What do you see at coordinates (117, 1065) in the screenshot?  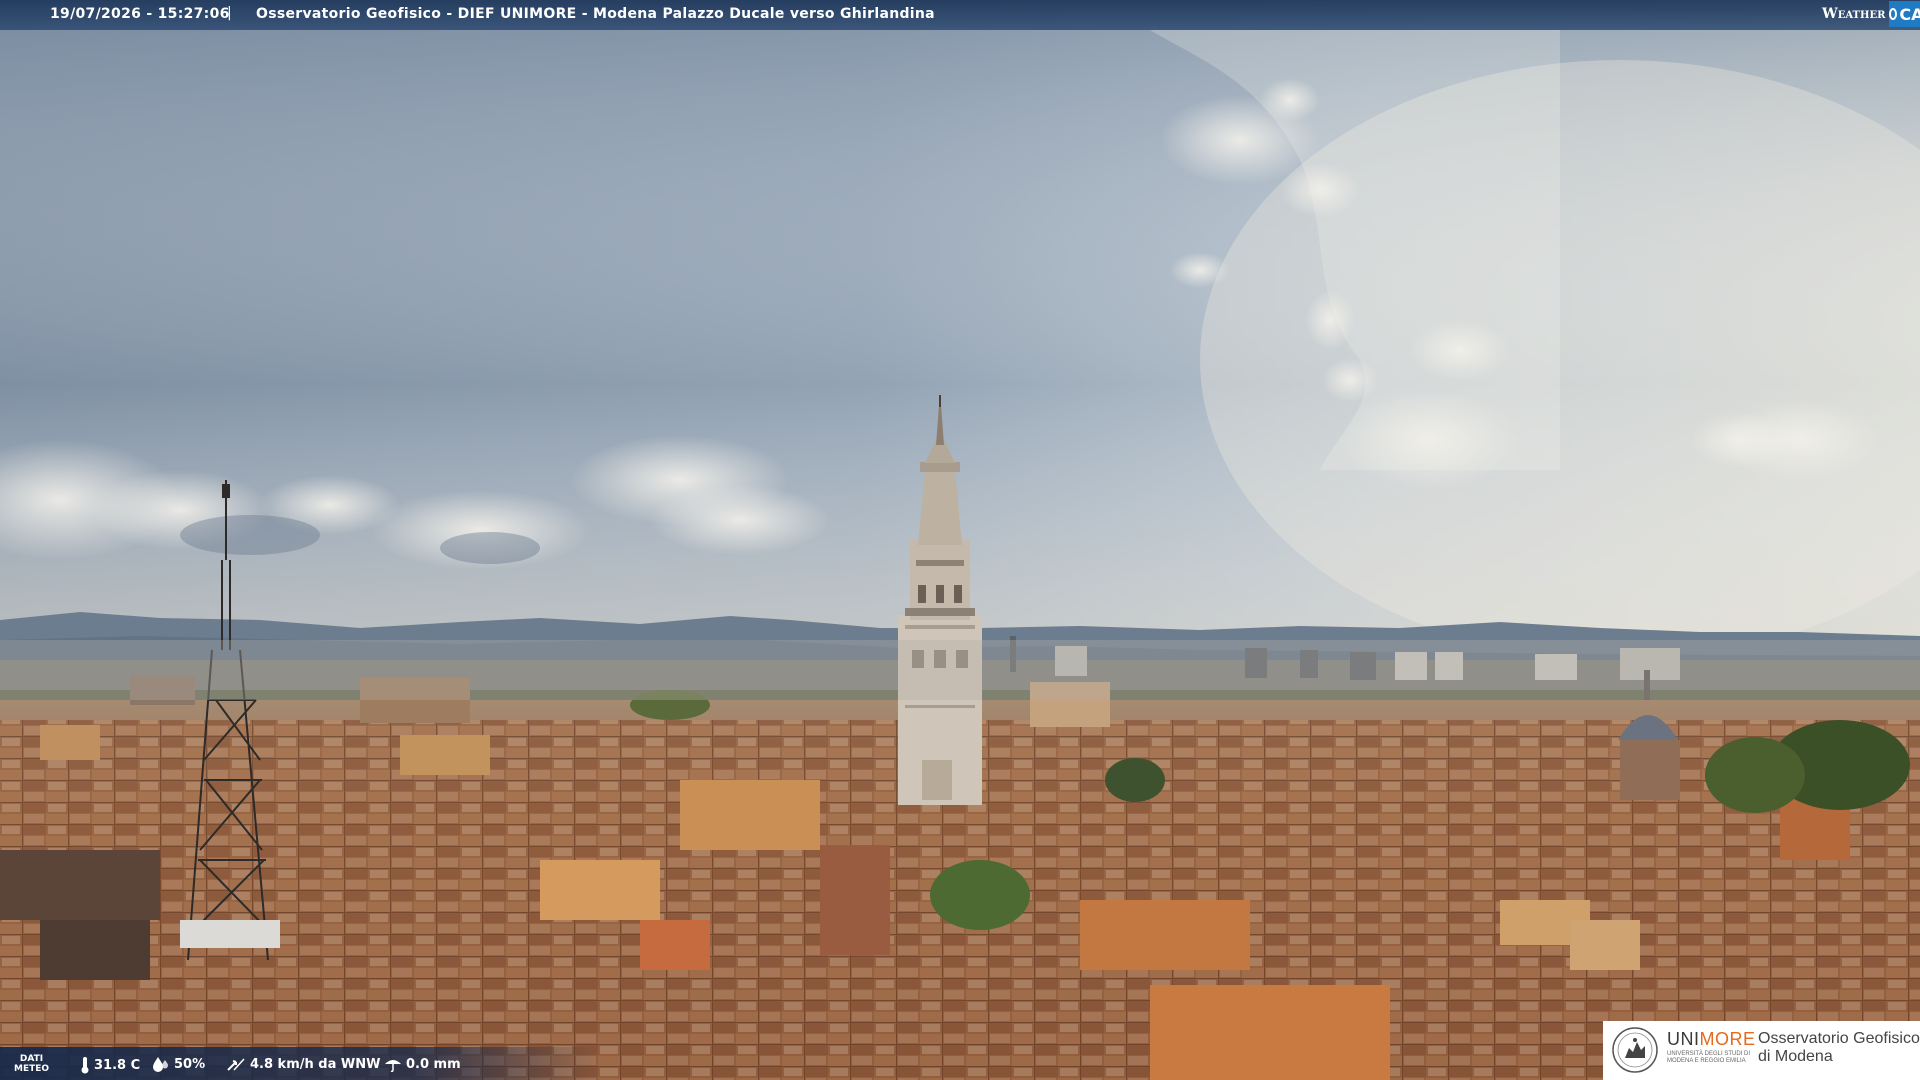 I see `temperature-value: 31.8 C` at bounding box center [117, 1065].